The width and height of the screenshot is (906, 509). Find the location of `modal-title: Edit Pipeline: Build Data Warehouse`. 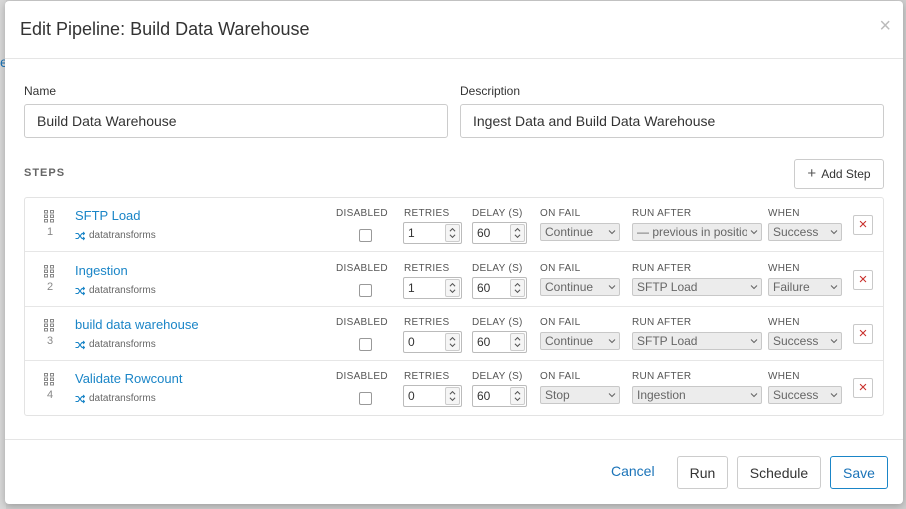

modal-title: Edit Pipeline: Build Data Warehouse is located at coordinates (165, 29).